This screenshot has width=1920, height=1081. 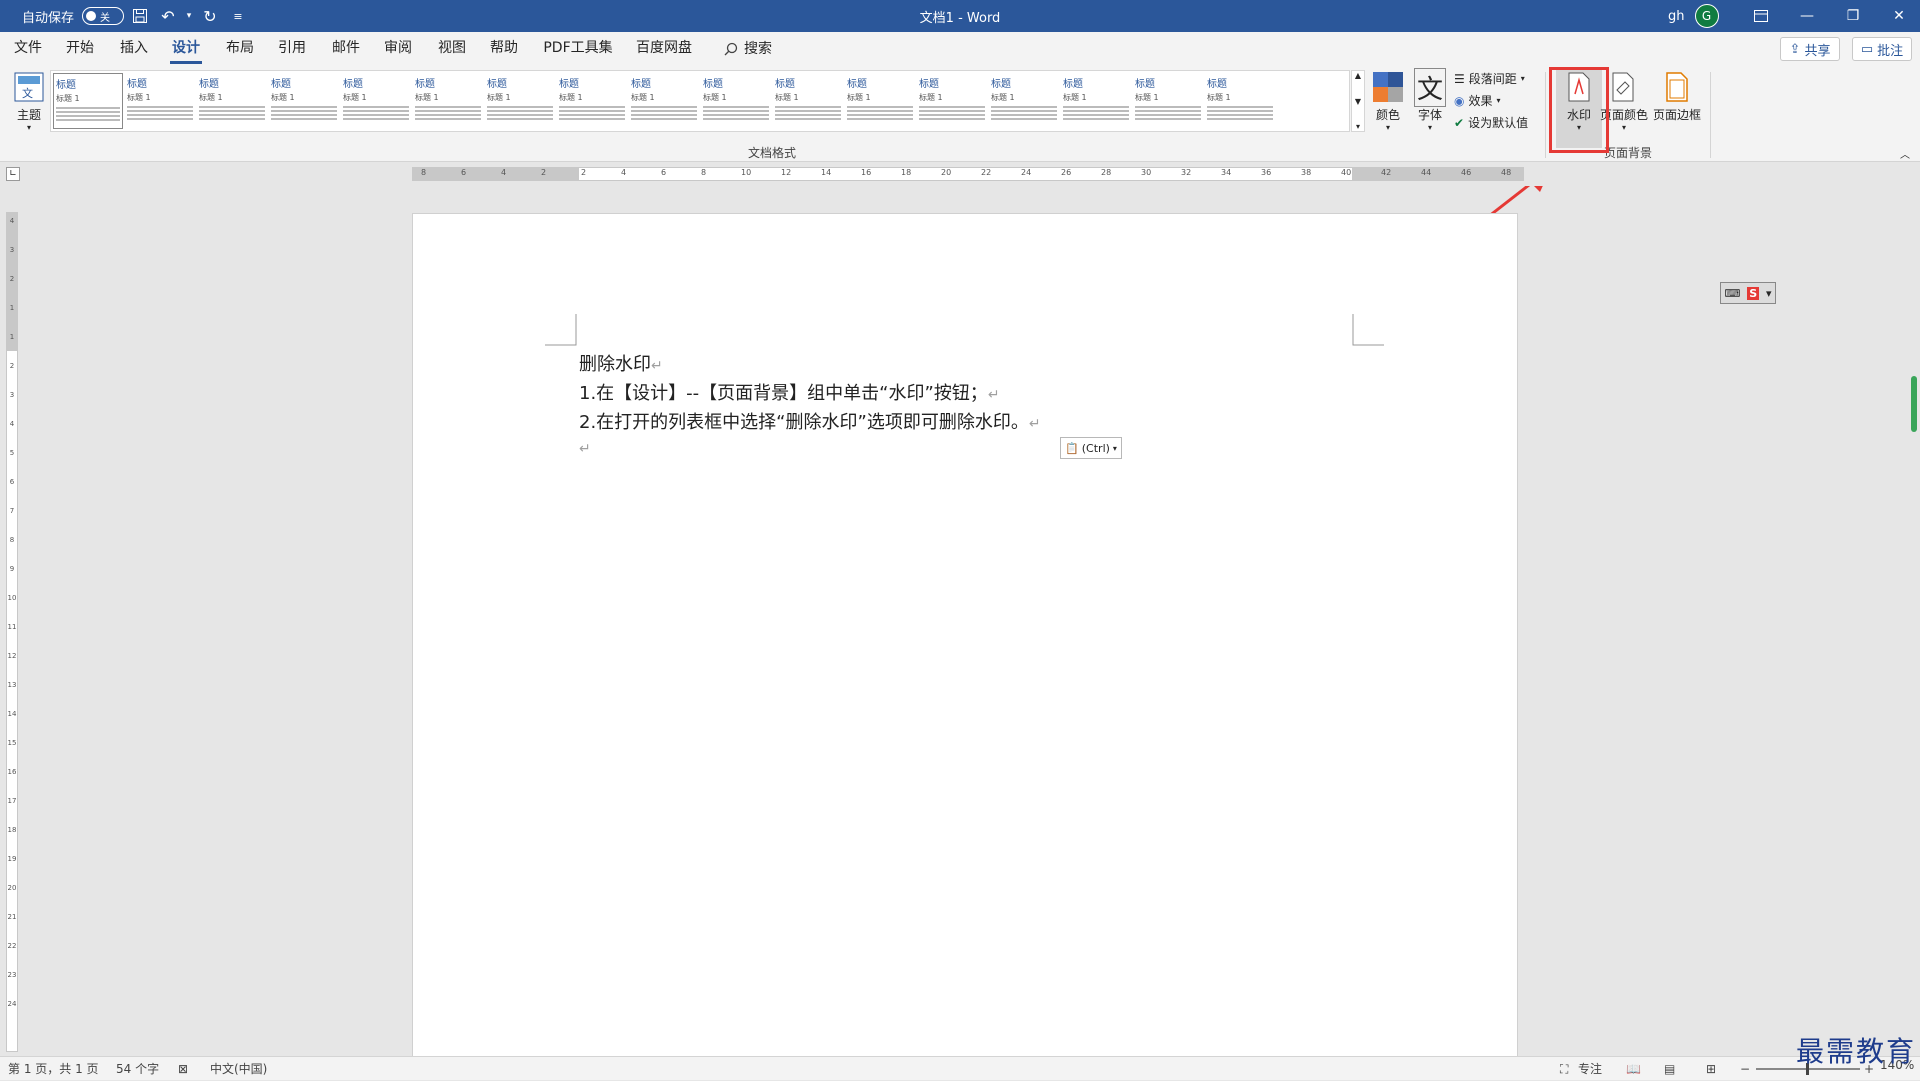 What do you see at coordinates (621, 363) in the screenshot?
I see `doc-paragraph-1: 删除水印↵` at bounding box center [621, 363].